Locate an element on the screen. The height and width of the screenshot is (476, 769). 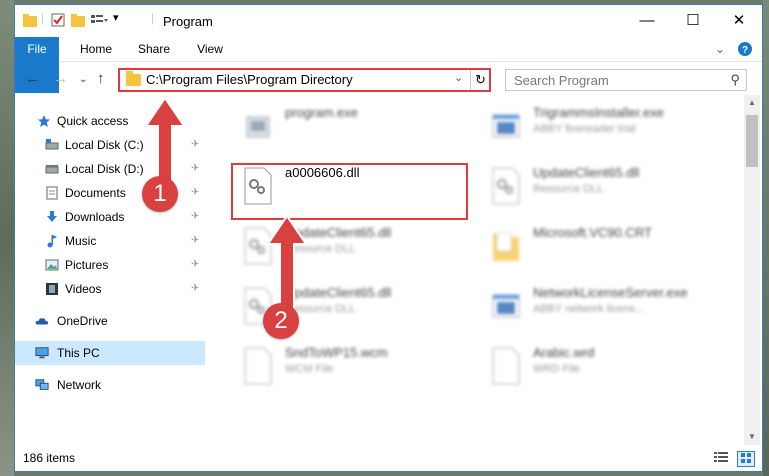
file-name: Microsoft.VC90.CRT is located at coordinates (592, 232).